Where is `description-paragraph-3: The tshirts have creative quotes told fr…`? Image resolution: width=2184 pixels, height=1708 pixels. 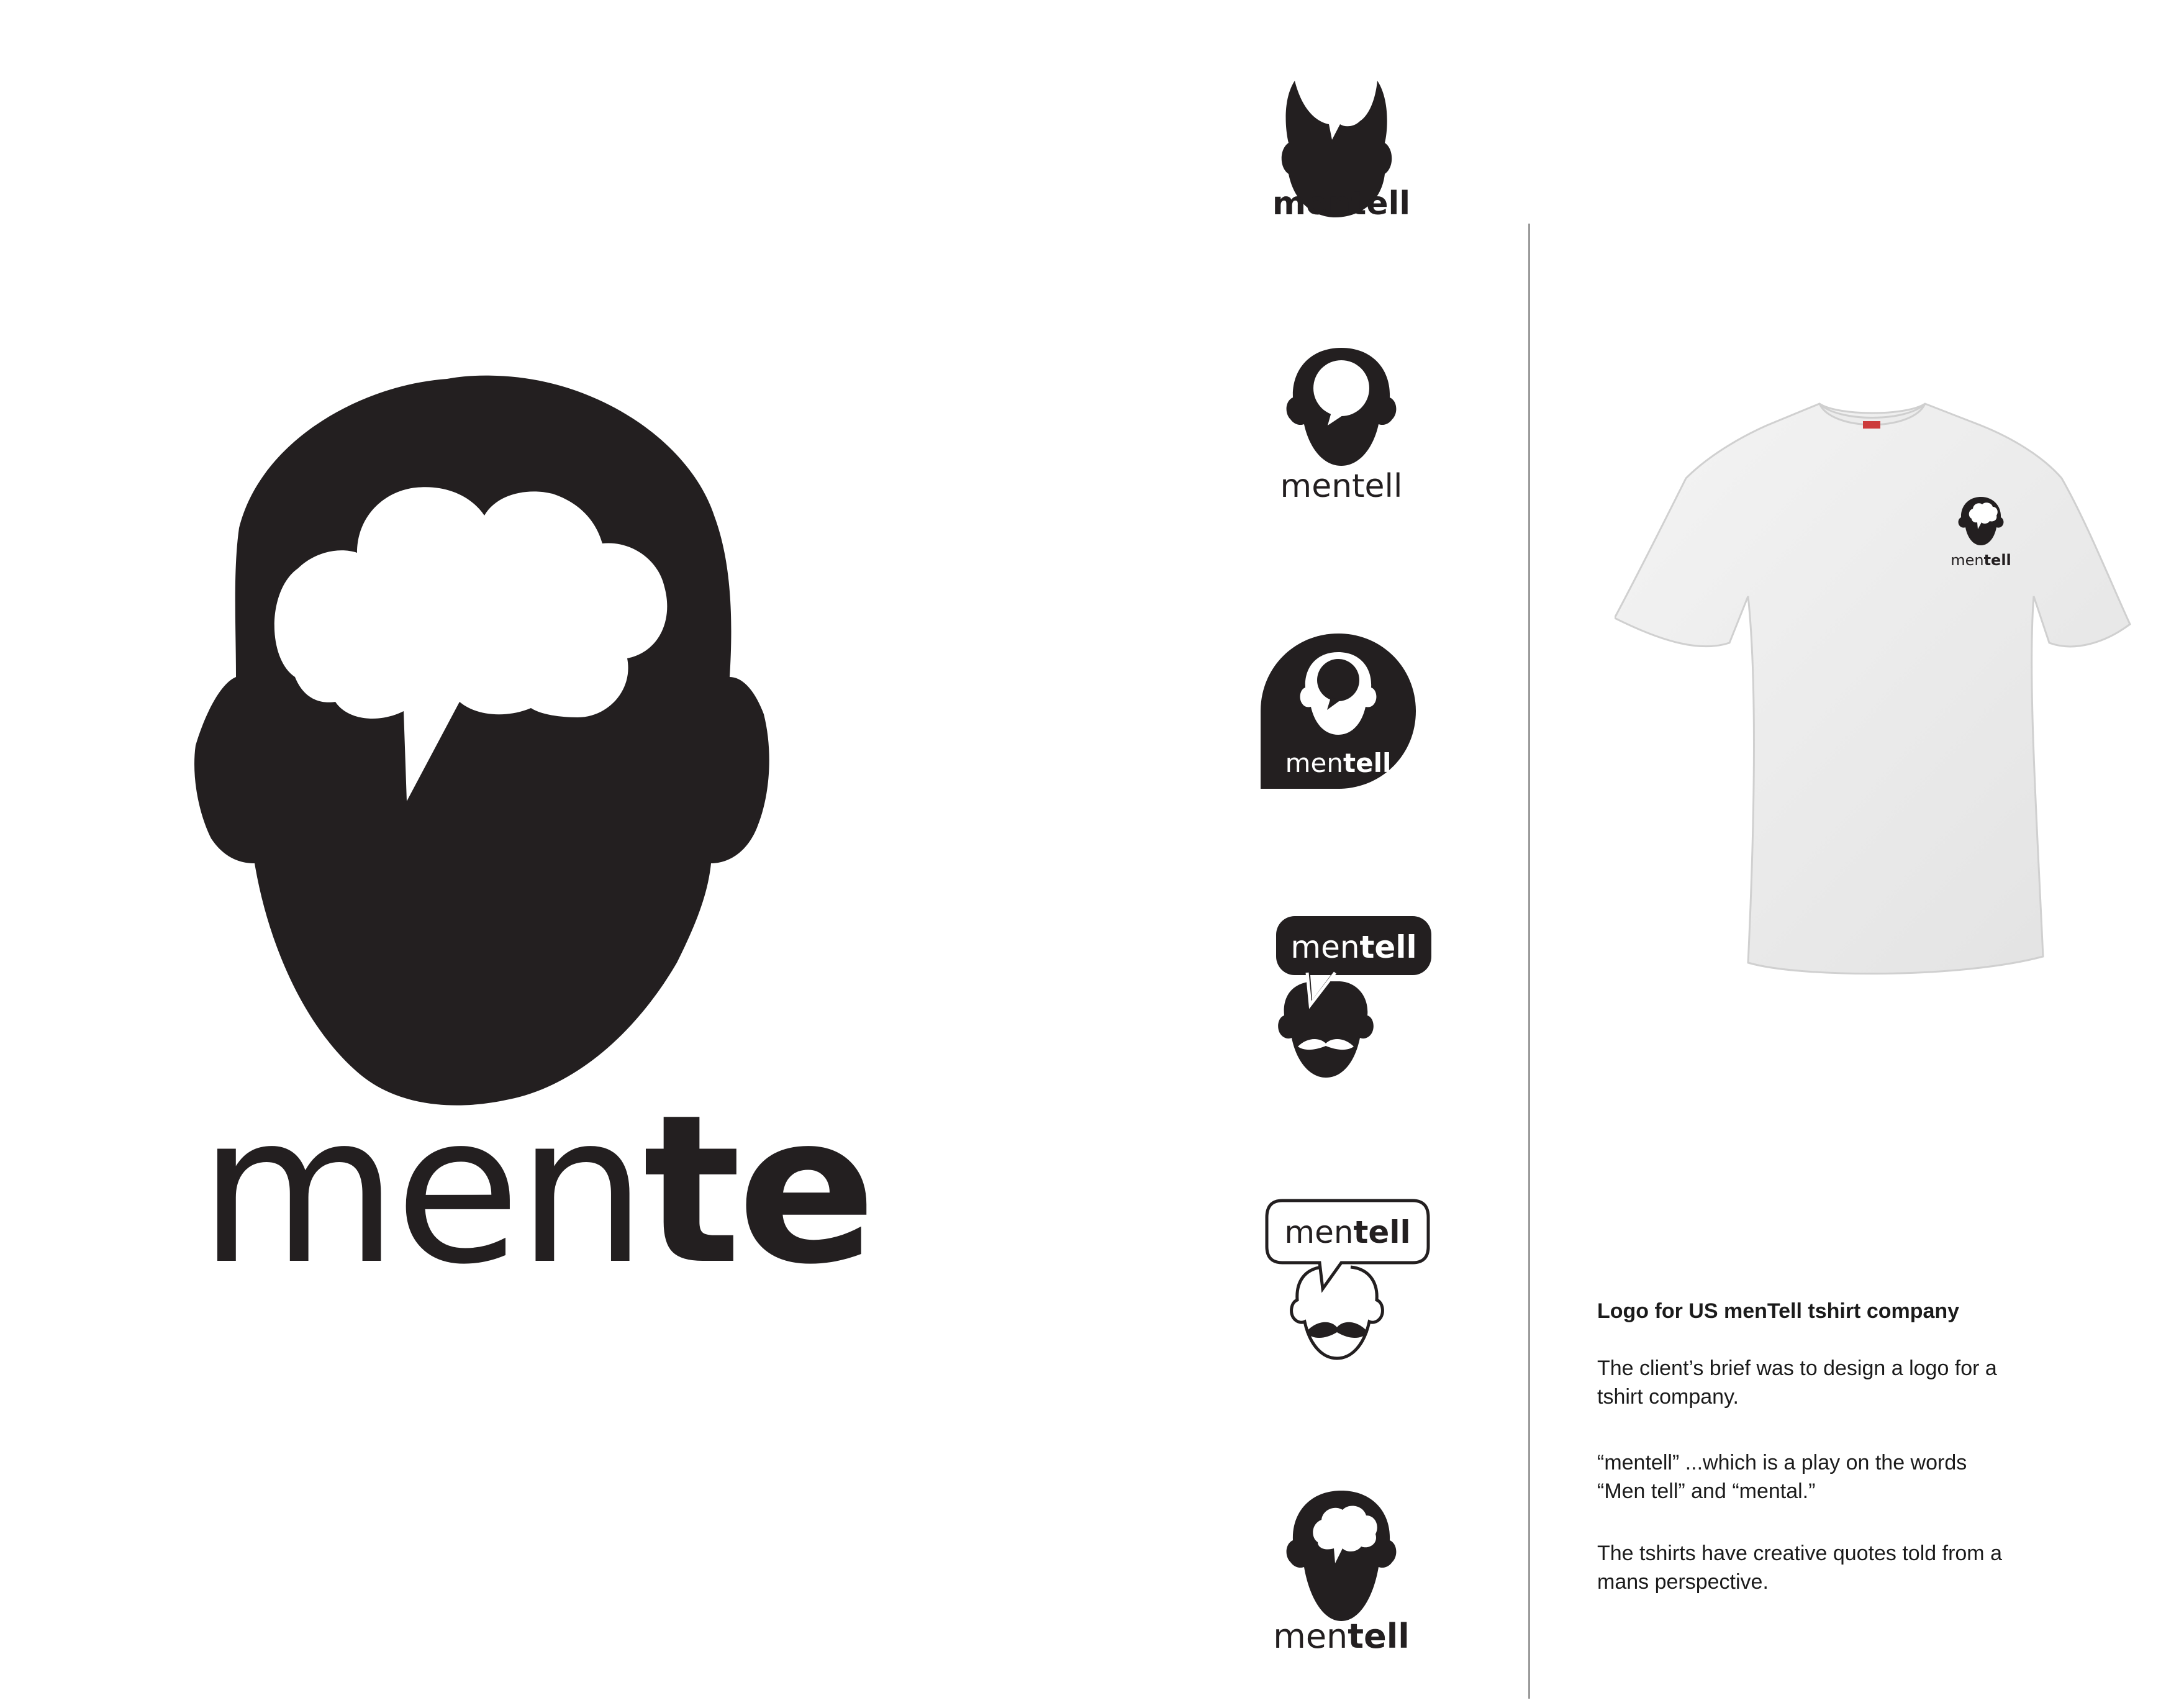
description-paragraph-3: The tshirts have creative quotes told fr… is located at coordinates (1799, 1568).